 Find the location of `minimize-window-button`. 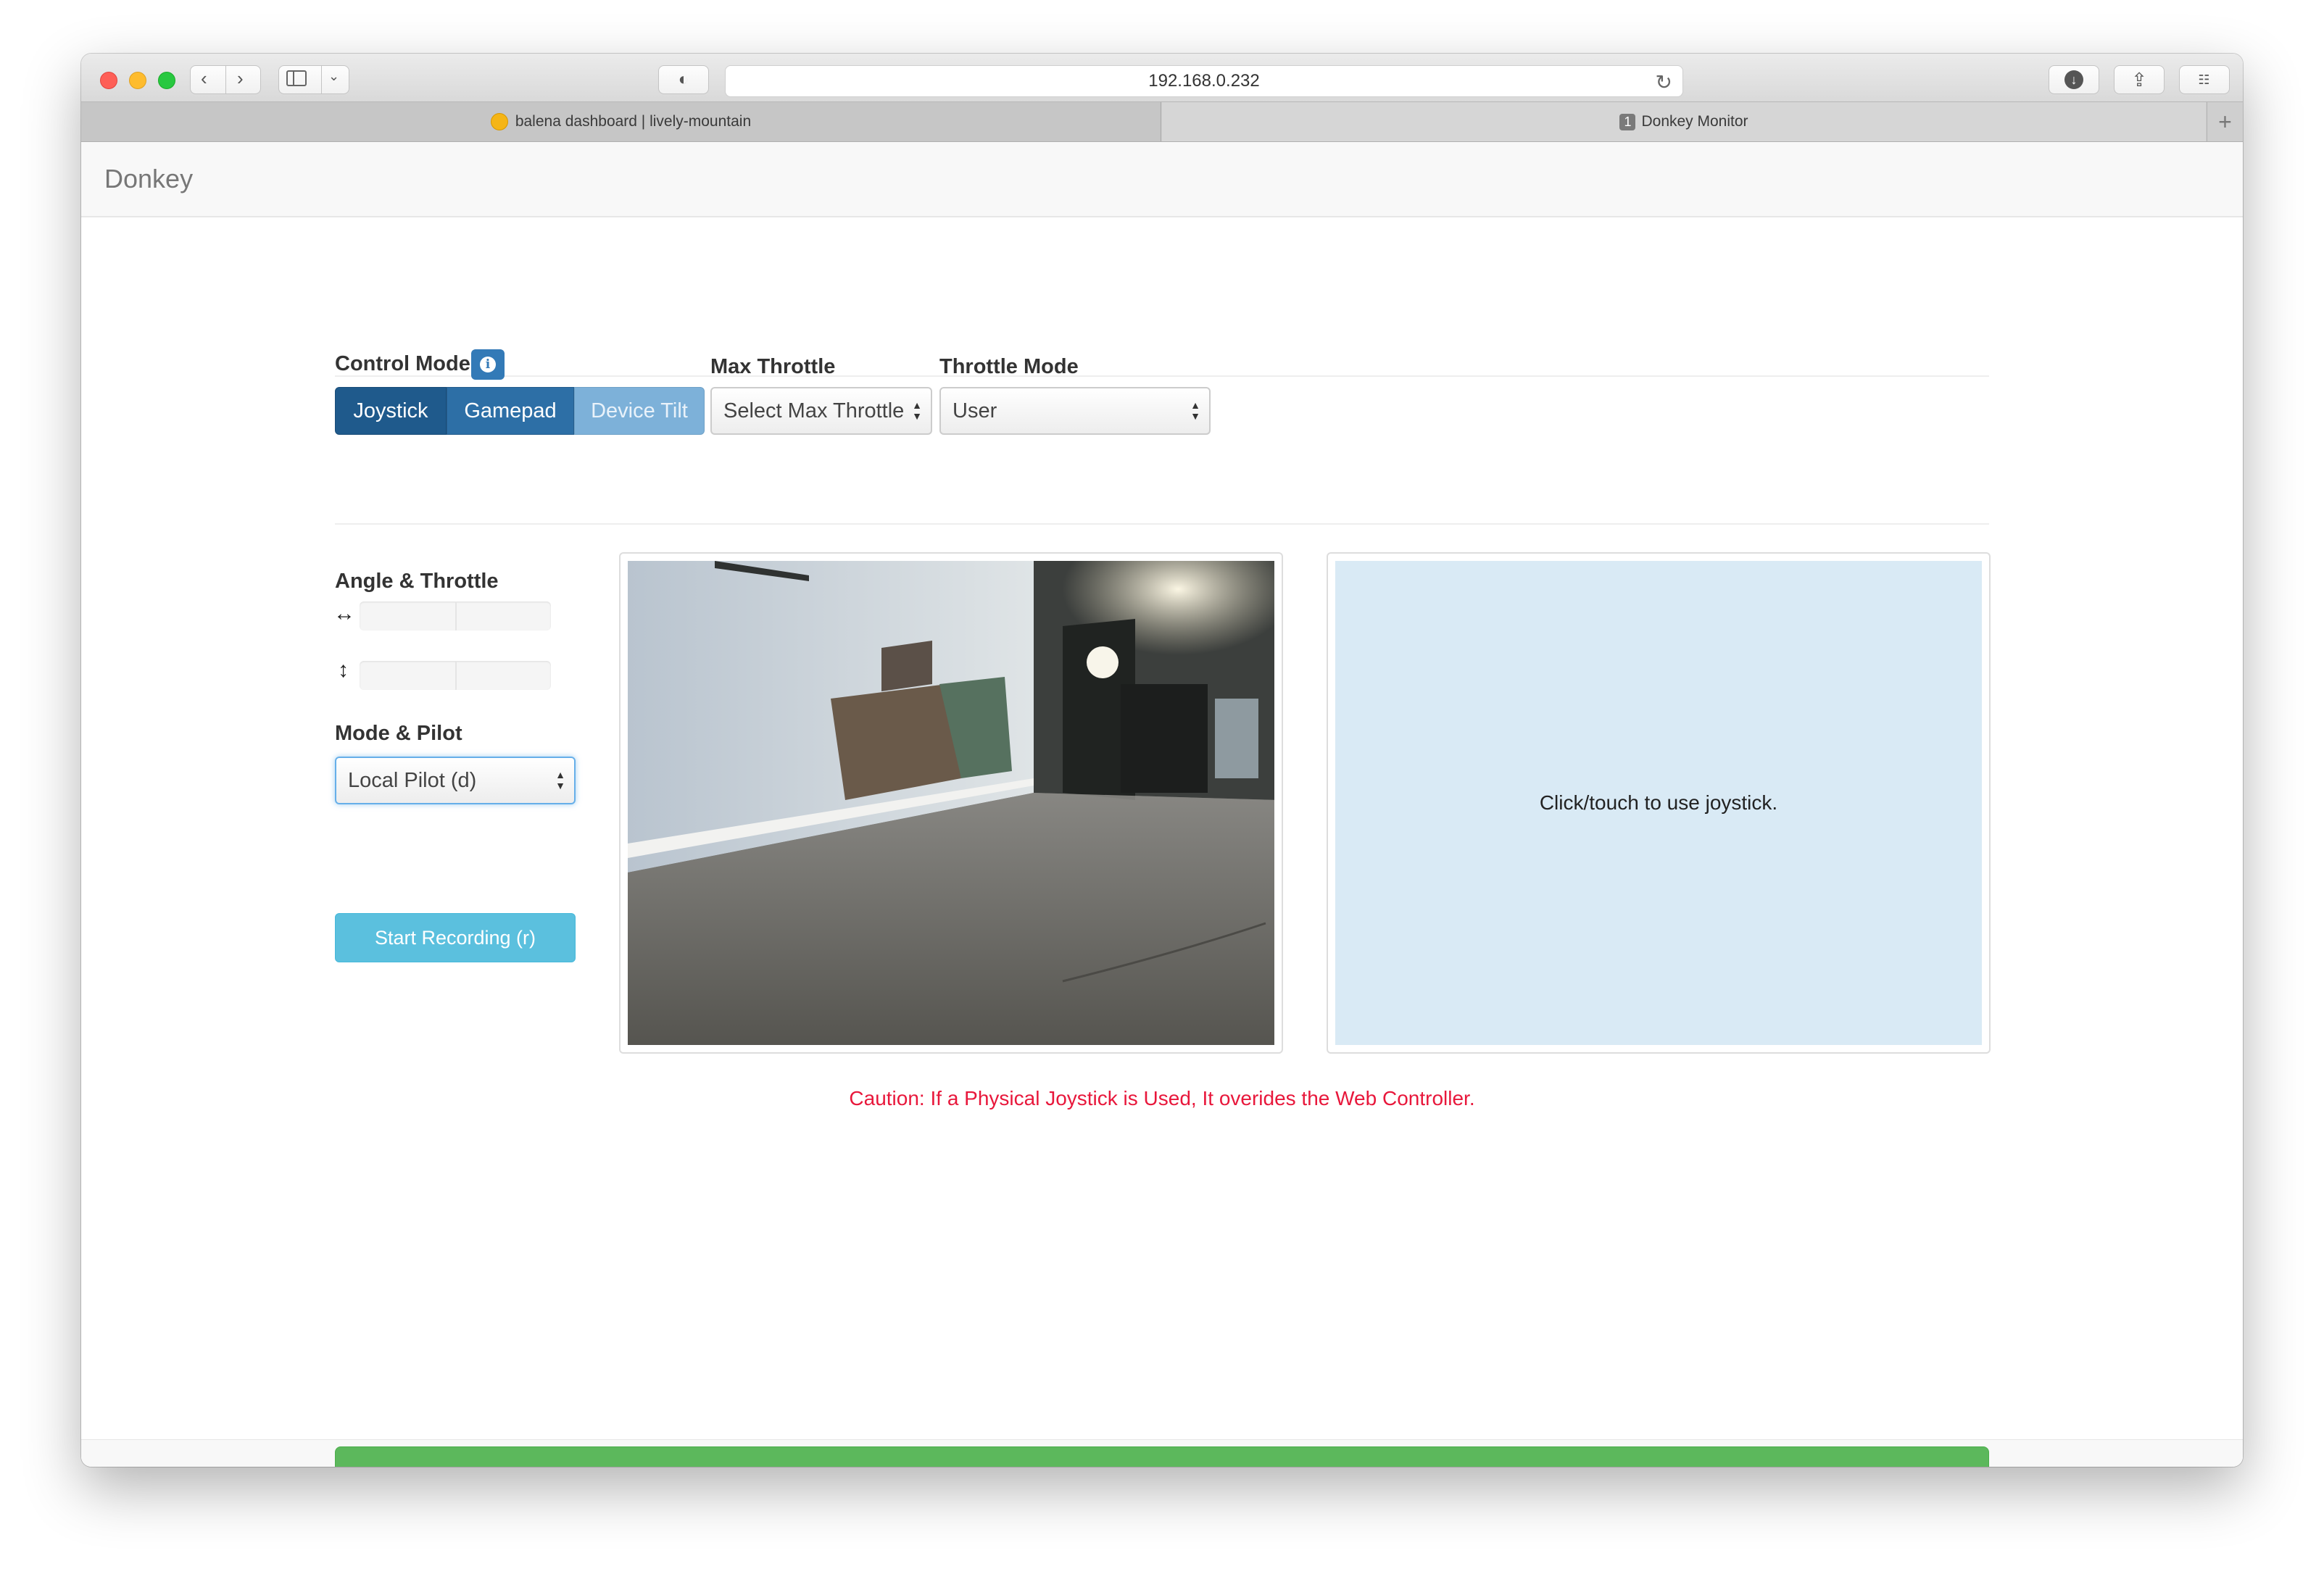

minimize-window-button is located at coordinates (137, 80).